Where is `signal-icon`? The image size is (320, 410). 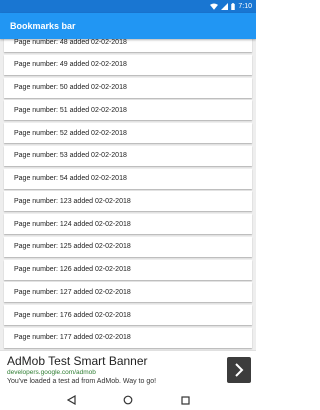 signal-icon is located at coordinates (225, 6).